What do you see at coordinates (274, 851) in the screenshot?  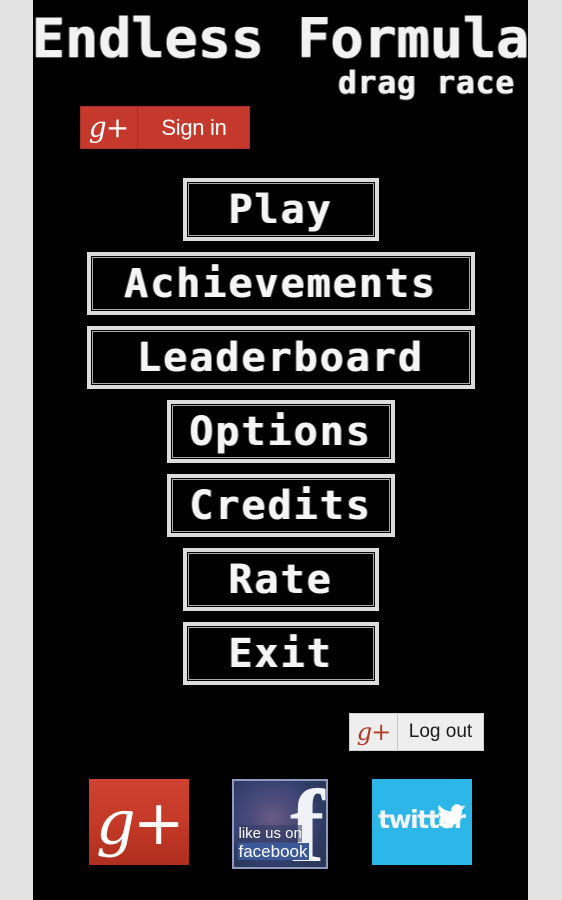 I see `facebook-caption-line2: facebook` at bounding box center [274, 851].